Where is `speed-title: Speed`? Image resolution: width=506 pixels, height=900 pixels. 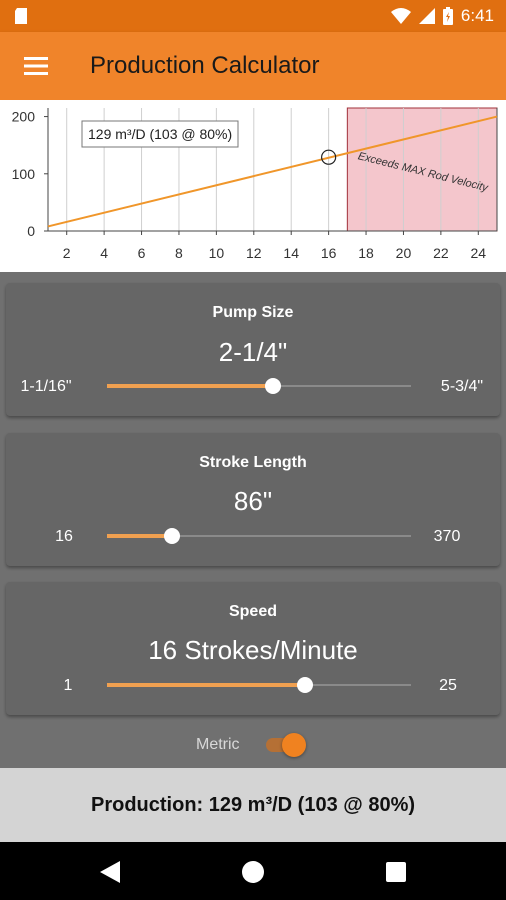 speed-title: Speed is located at coordinates (252, 611).